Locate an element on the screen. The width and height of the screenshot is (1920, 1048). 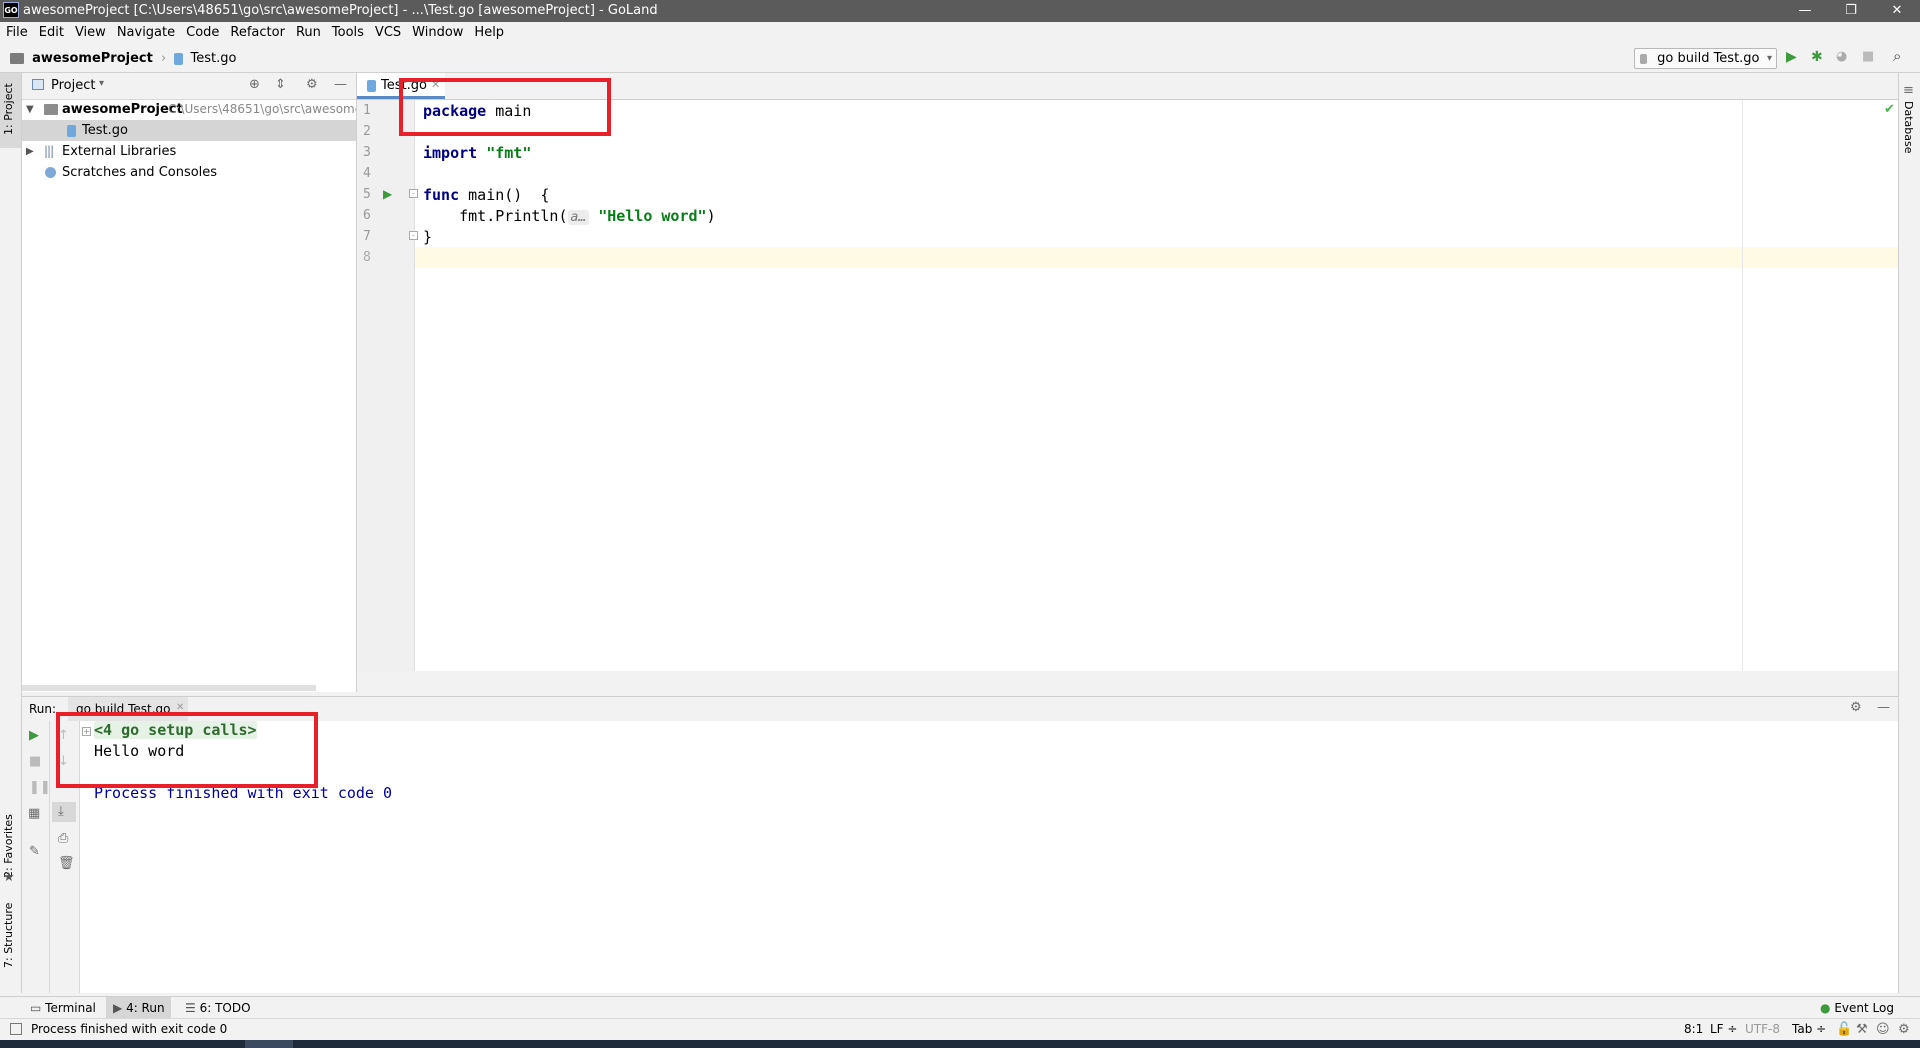
favorites-tool-label: 2: Favorites is located at coordinates (8, 846).